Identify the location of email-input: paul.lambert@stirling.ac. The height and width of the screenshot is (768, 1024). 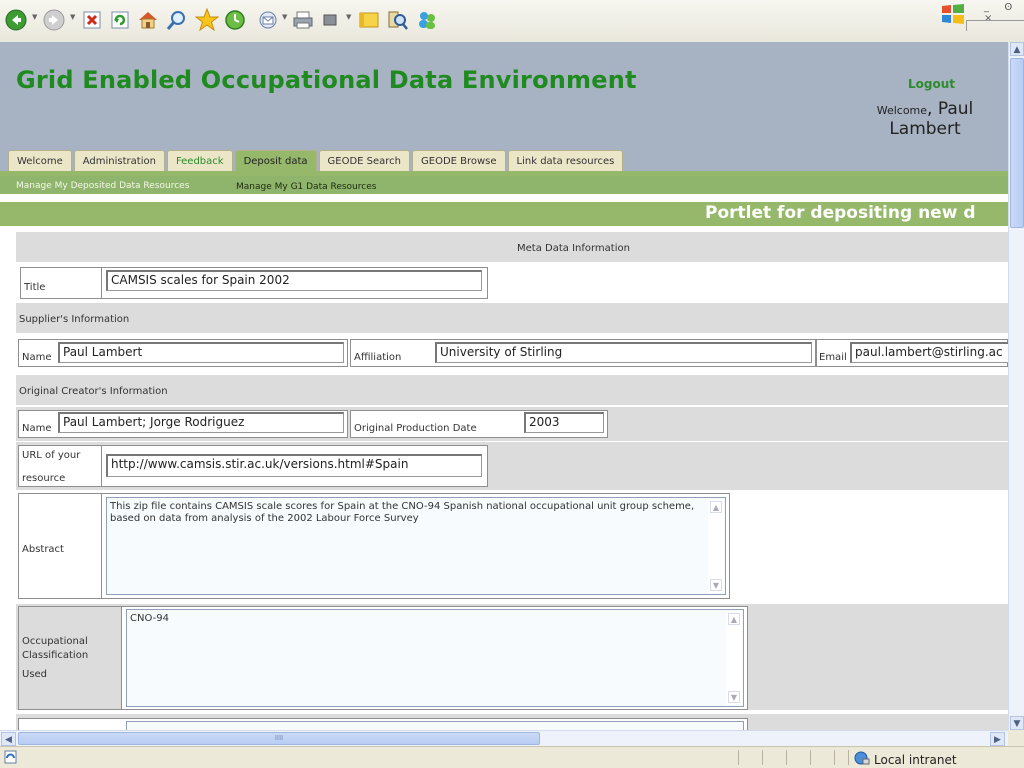
(929, 352).